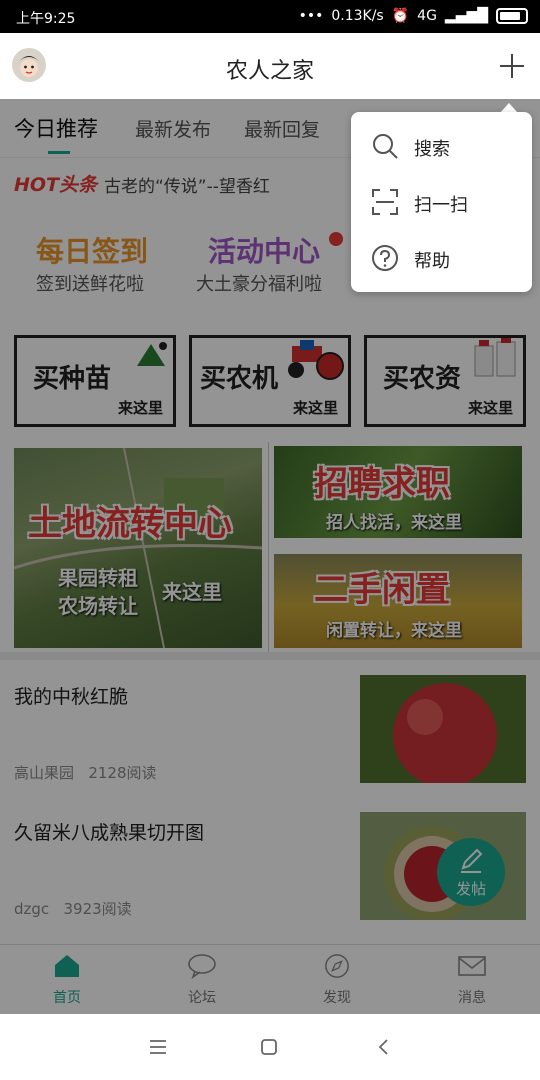 This screenshot has height=1080, width=540. Describe the element at coordinates (413, 16) in the screenshot. I see `status-right: ••• 0.13K/s ⏰ 4G ▂▄▆█` at that location.